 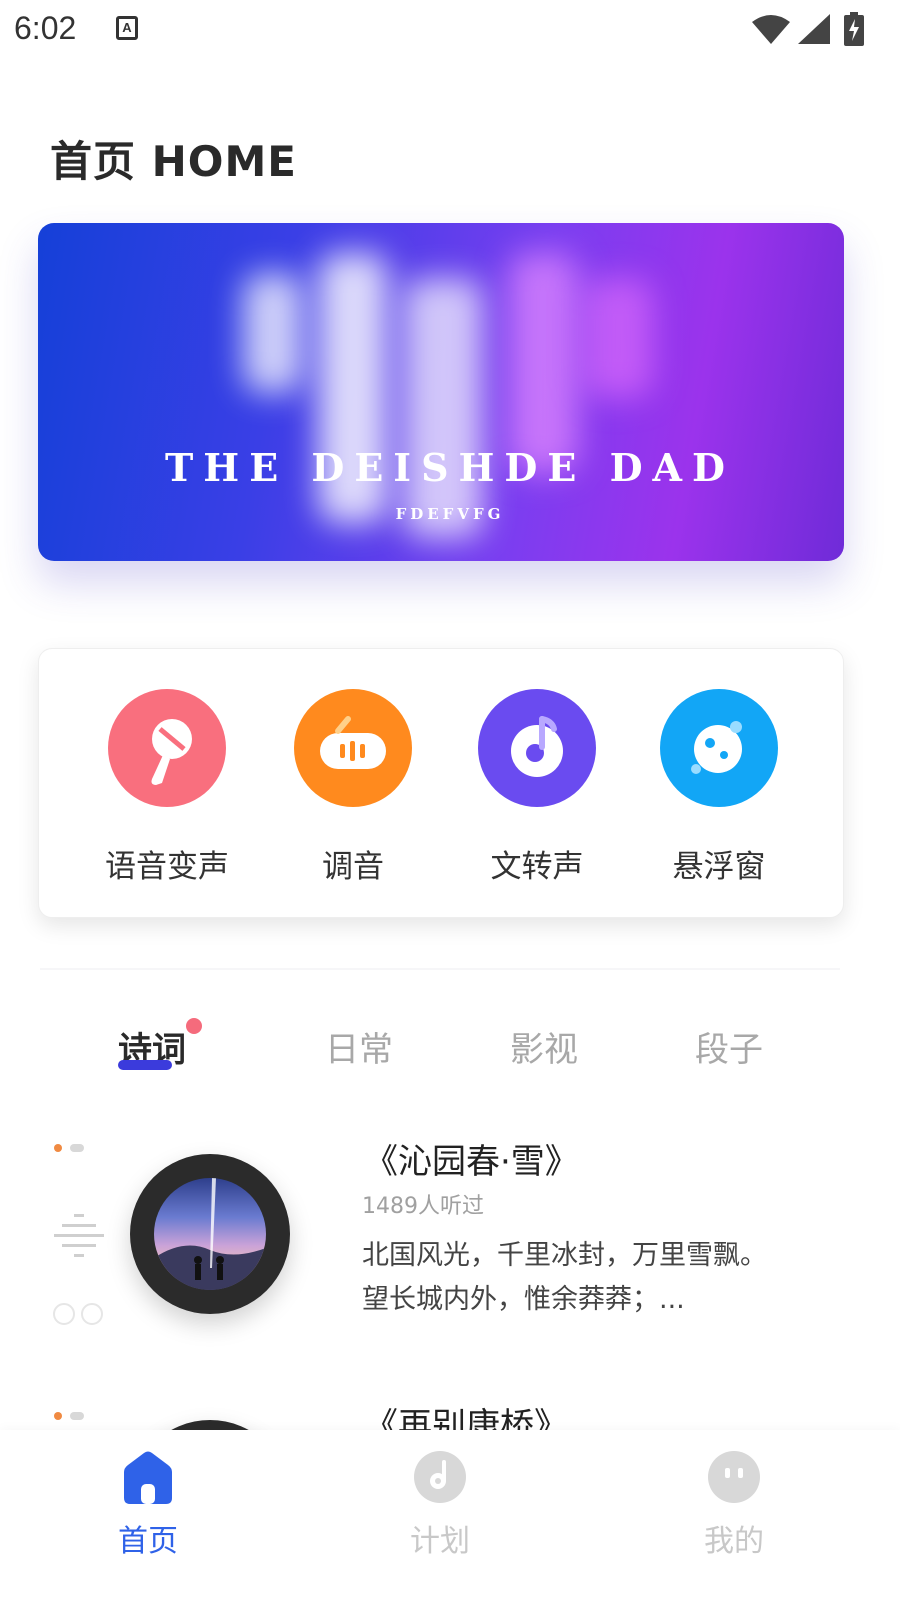 I want to click on nav-label: 计划, so click(x=440, y=1541).